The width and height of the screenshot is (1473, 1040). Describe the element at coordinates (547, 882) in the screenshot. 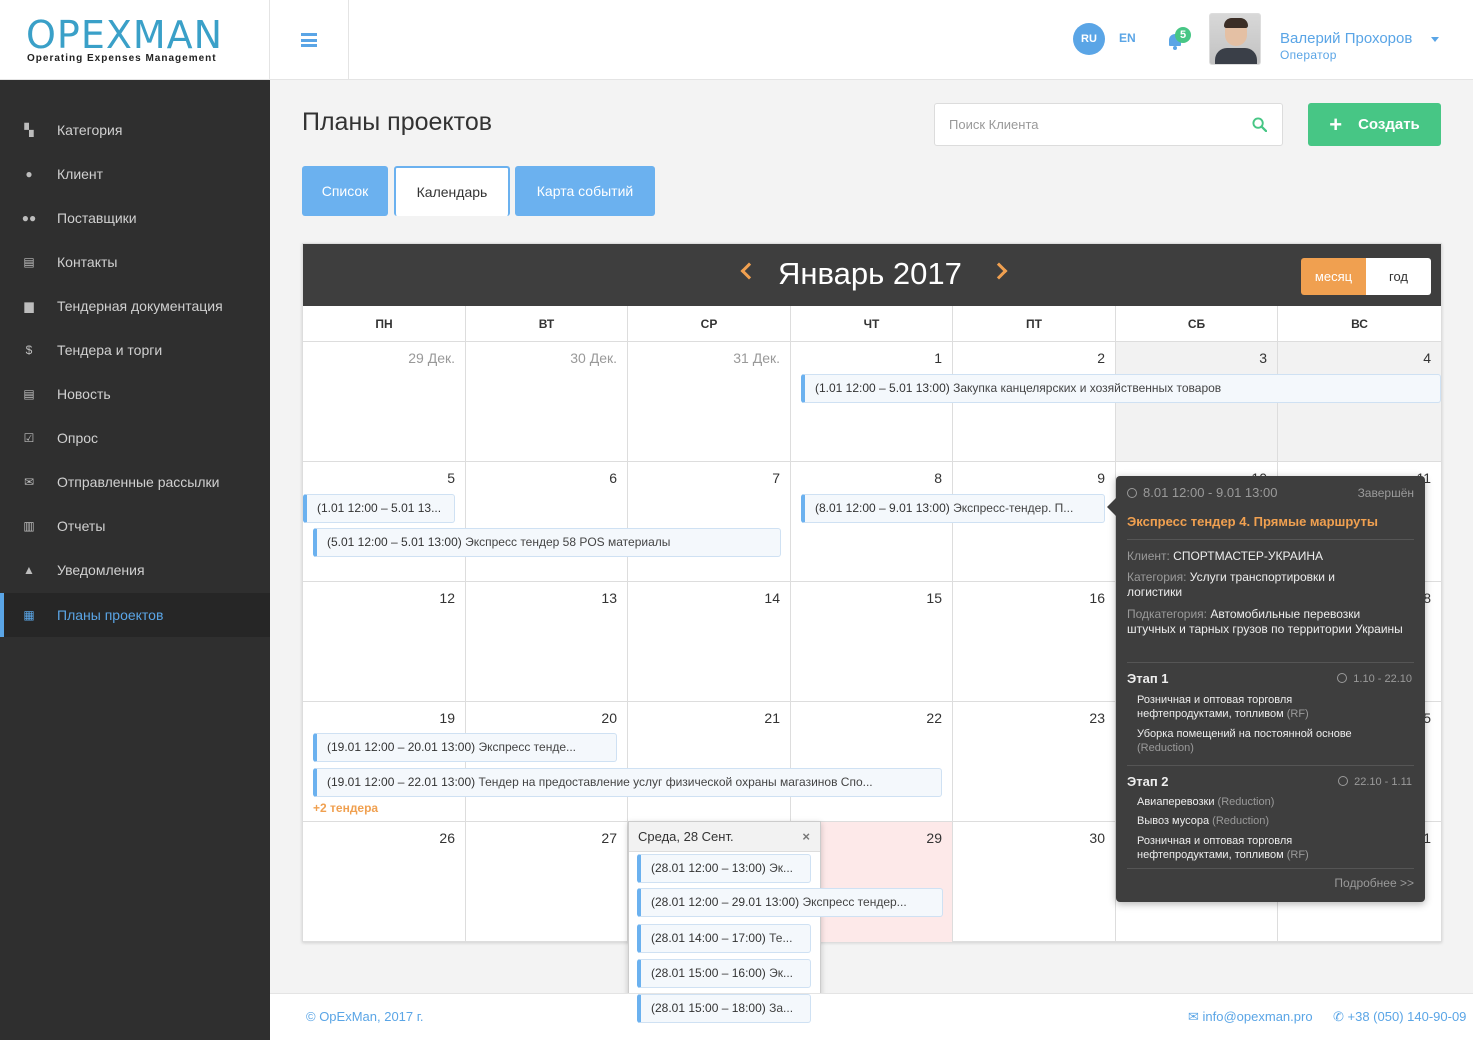

I see `calendar-day-cell: 27` at that location.